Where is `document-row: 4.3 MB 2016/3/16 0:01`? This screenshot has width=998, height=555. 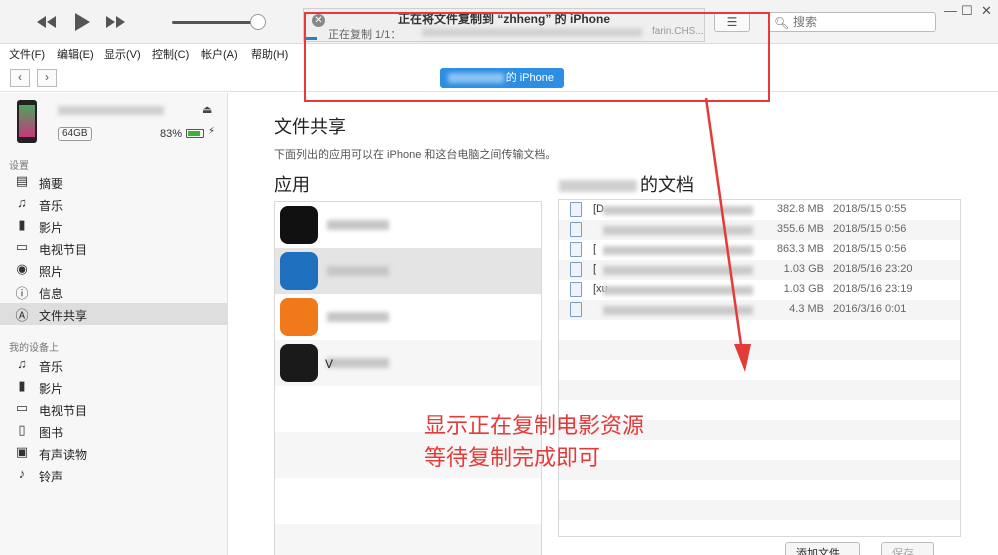
document-row: 4.3 MB 2016/3/16 0:01 is located at coordinates (759, 310).